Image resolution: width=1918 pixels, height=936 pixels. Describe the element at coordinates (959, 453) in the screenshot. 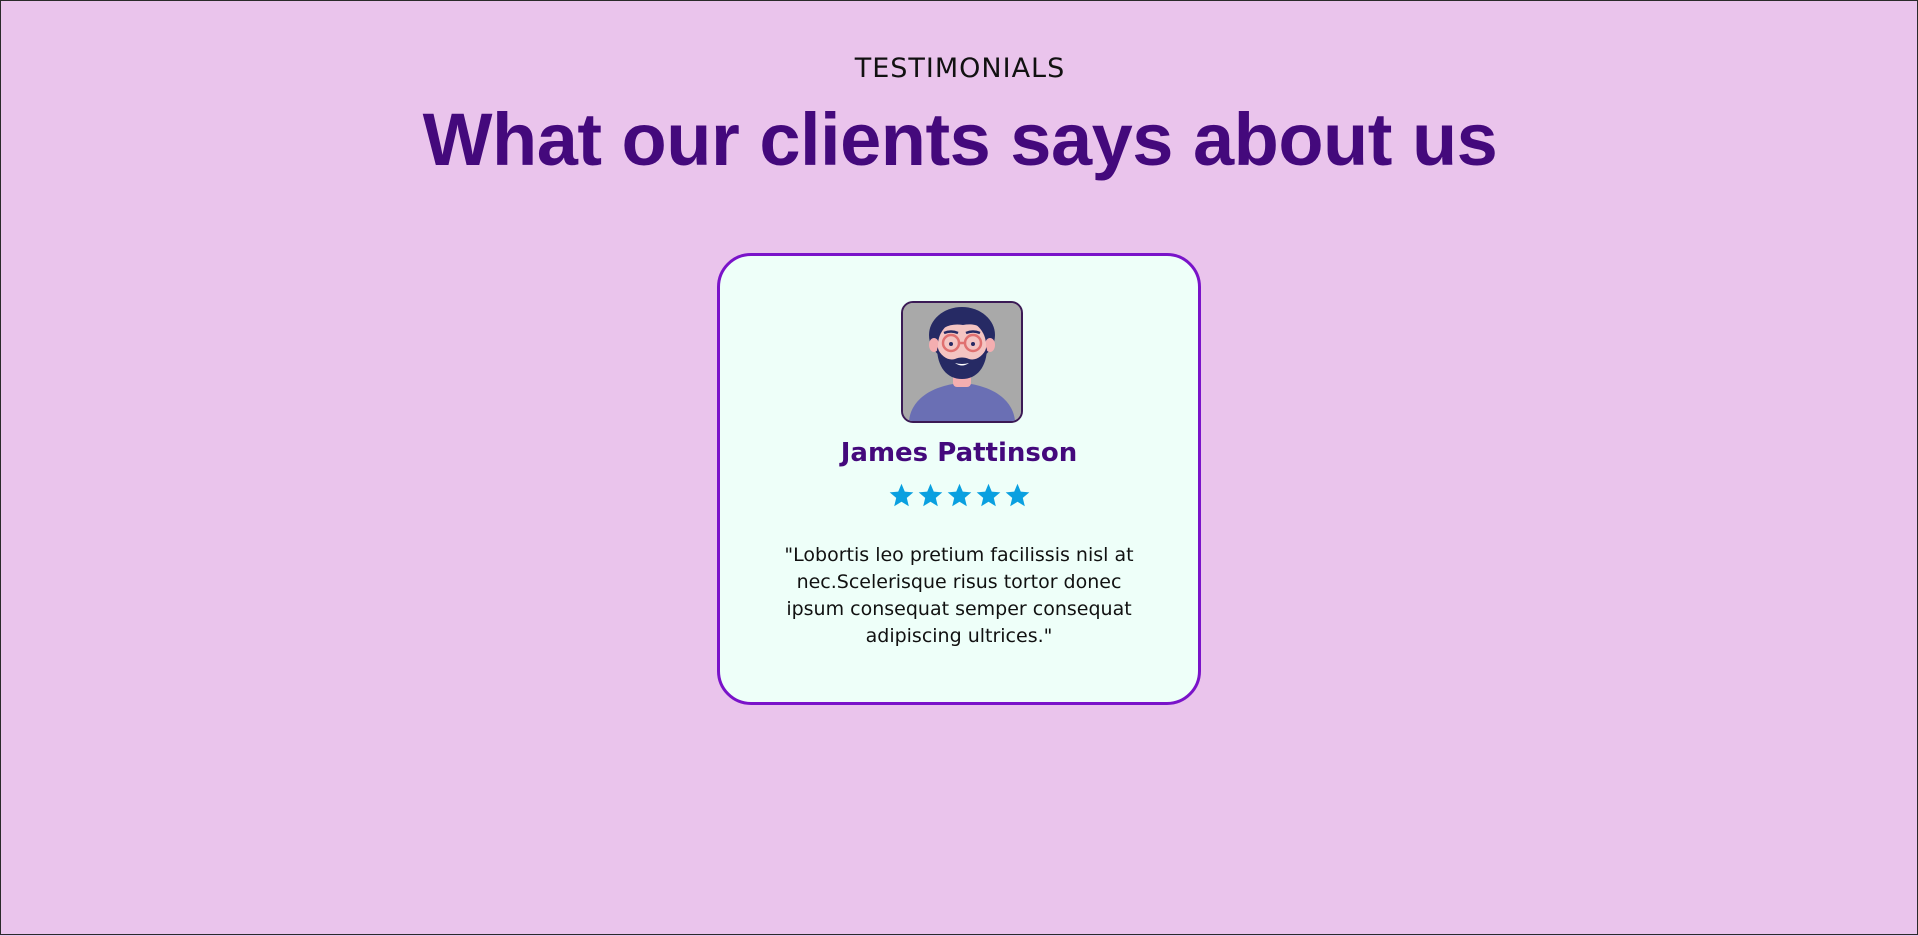

I see `client-name: James Pattinson` at that location.